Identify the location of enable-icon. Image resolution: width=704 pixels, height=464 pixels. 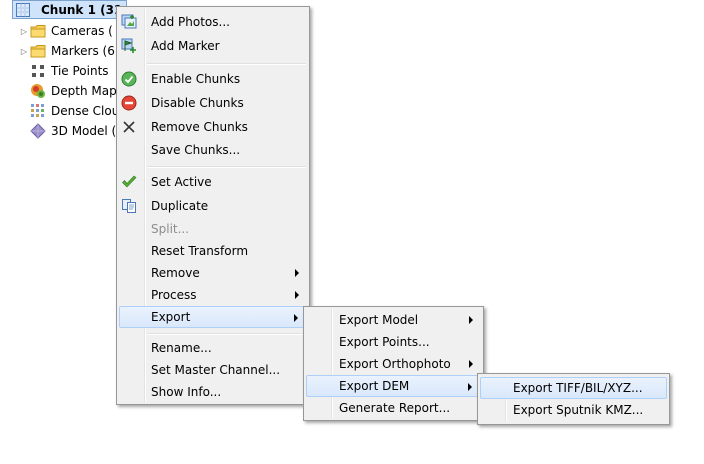
(129, 79).